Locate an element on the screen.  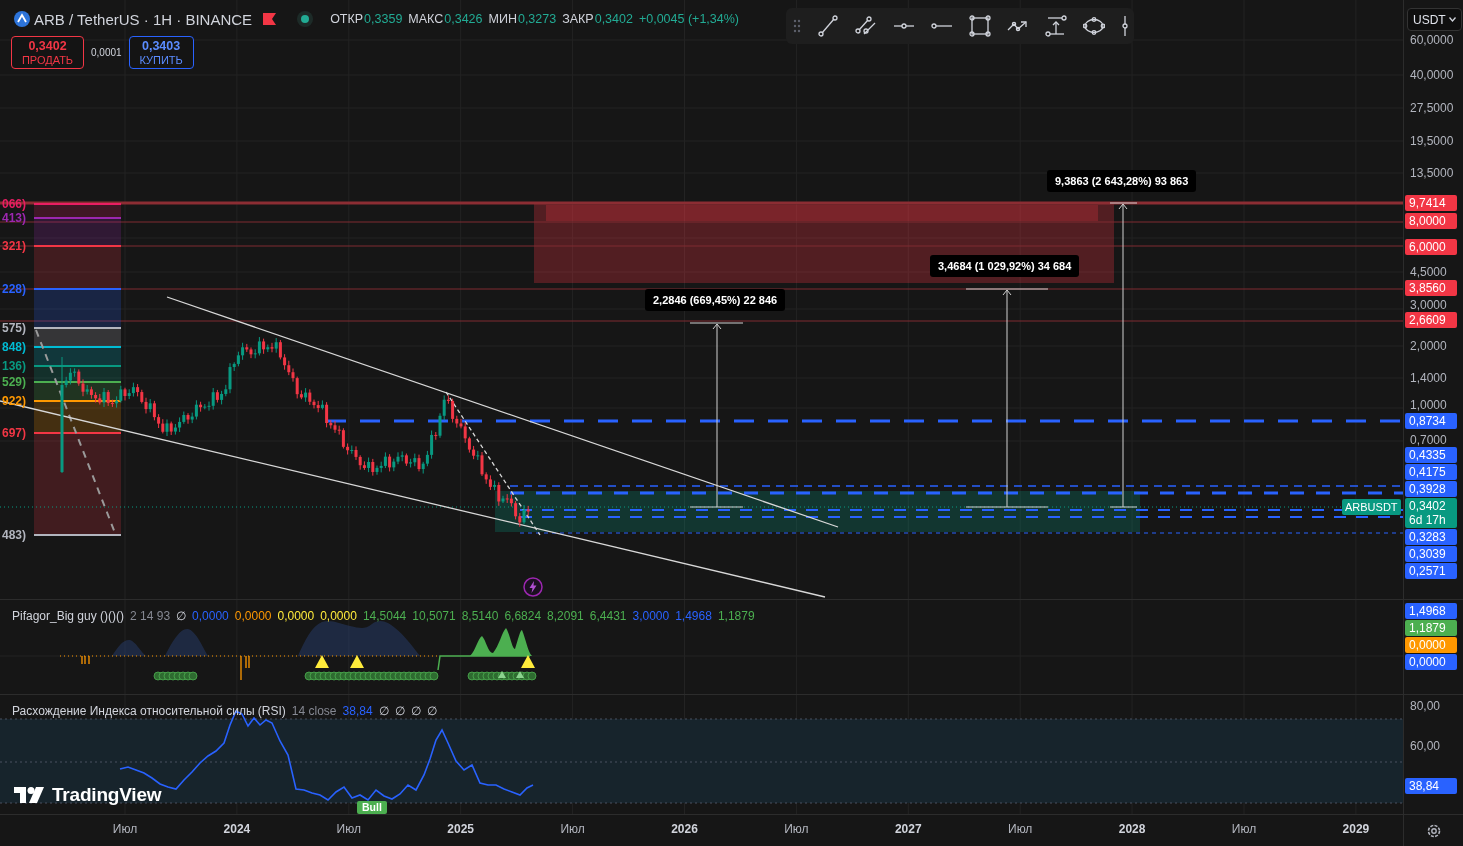
indicator-params: 14 close is located at coordinates (314, 711).